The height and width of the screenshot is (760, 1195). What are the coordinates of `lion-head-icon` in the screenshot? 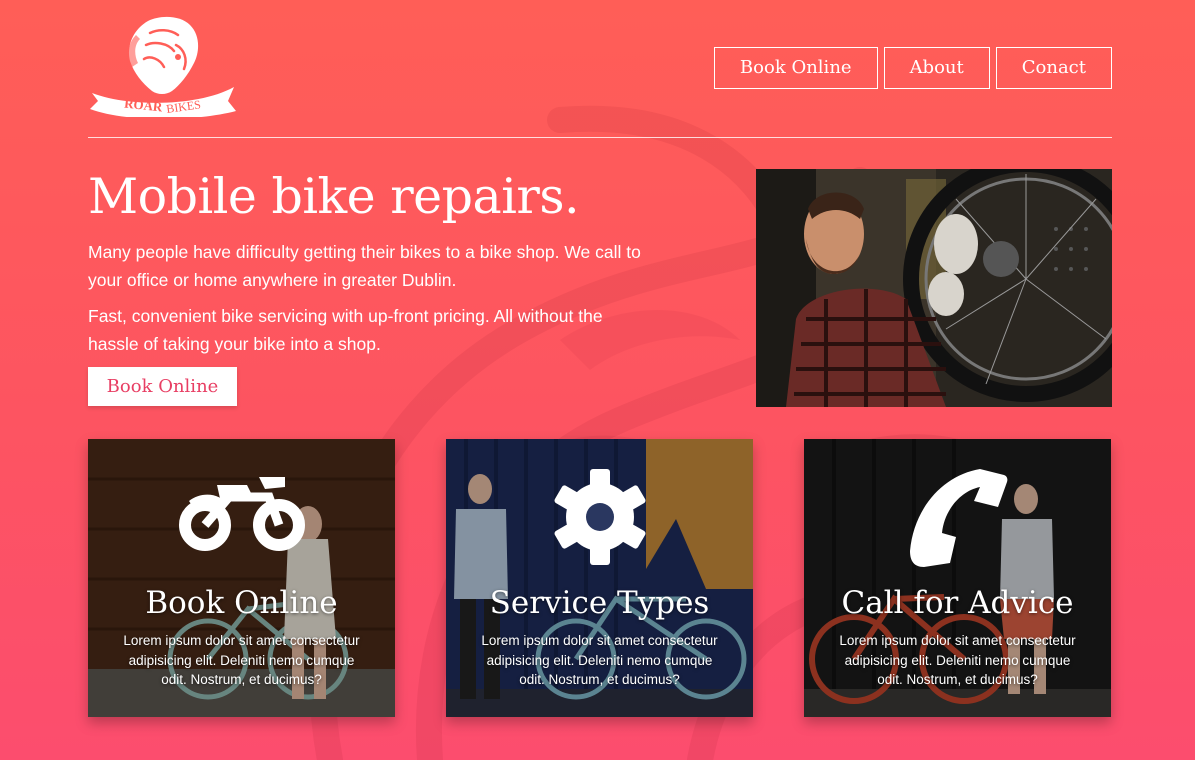 It's located at (163, 55).